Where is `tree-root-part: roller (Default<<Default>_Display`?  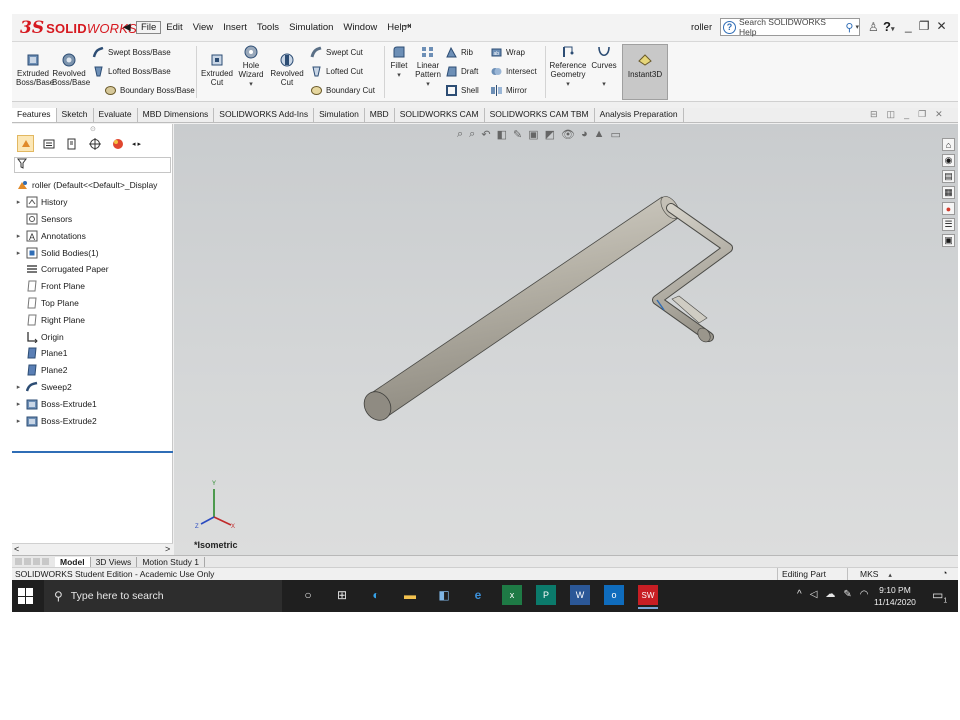
tree-root-part: roller (Default<<Default>_Display is located at coordinates (92, 185).